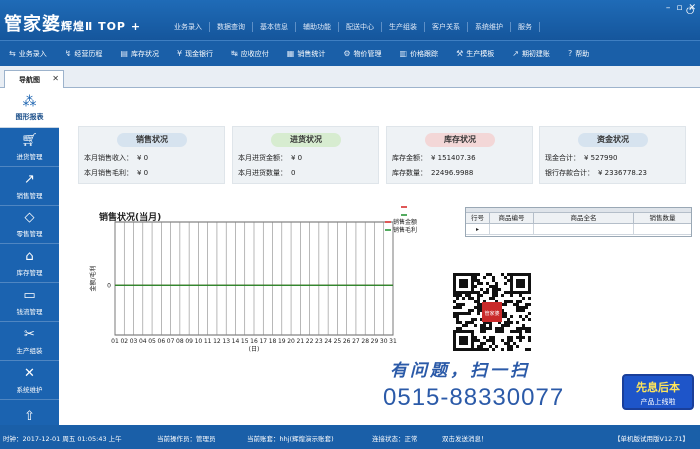 Image resolution: width=700 pixels, height=449 pixels. What do you see at coordinates (452, 173) in the screenshot?
I see `summary-value: 22496.9988` at bounding box center [452, 173].